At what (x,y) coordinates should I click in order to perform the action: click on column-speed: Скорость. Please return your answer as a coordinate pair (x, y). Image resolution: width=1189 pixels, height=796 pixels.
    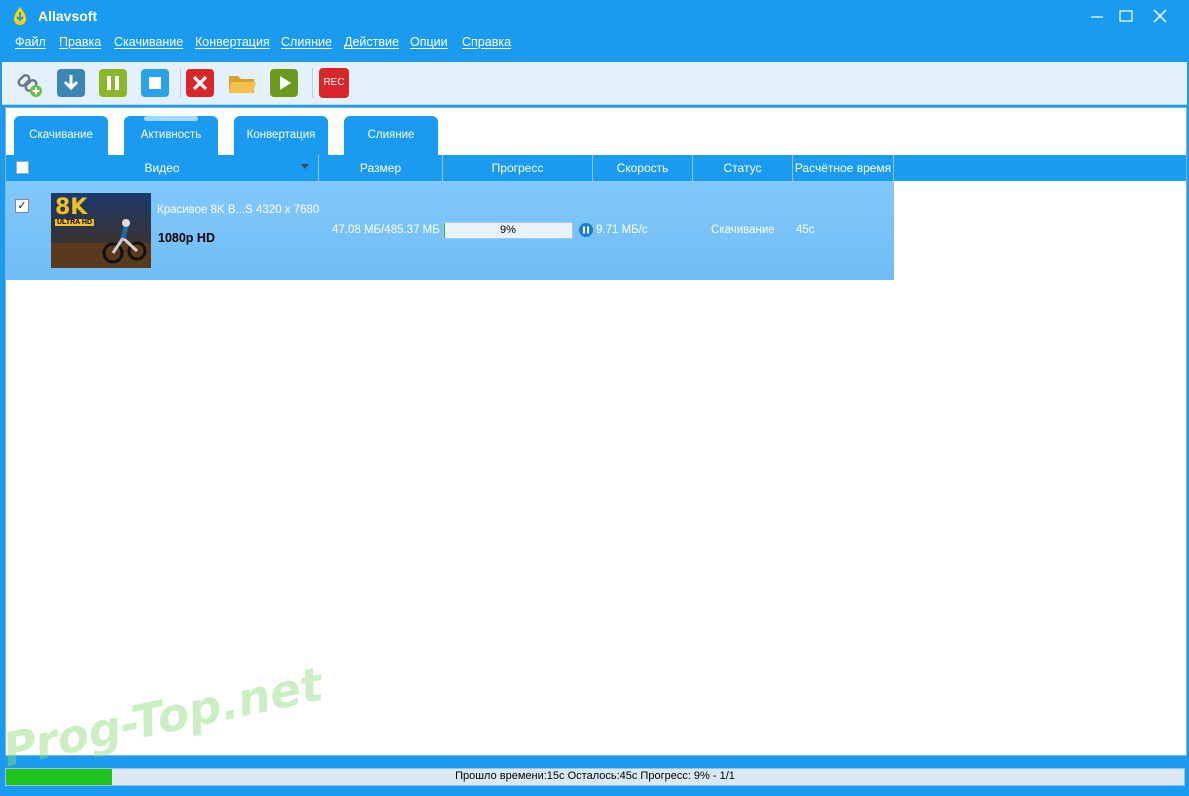
    Looking at the image, I should click on (643, 168).